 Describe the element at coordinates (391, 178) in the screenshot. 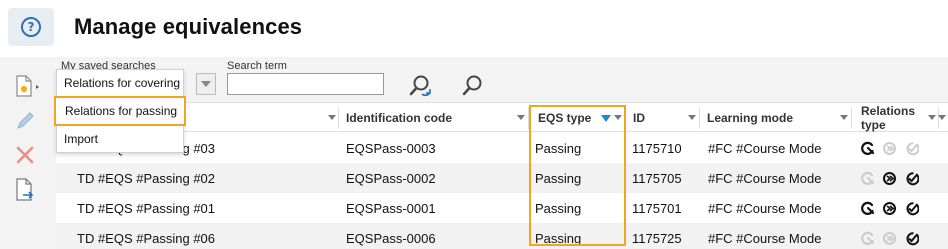

I see `identification-code-cell: EQSPass-0002` at that location.